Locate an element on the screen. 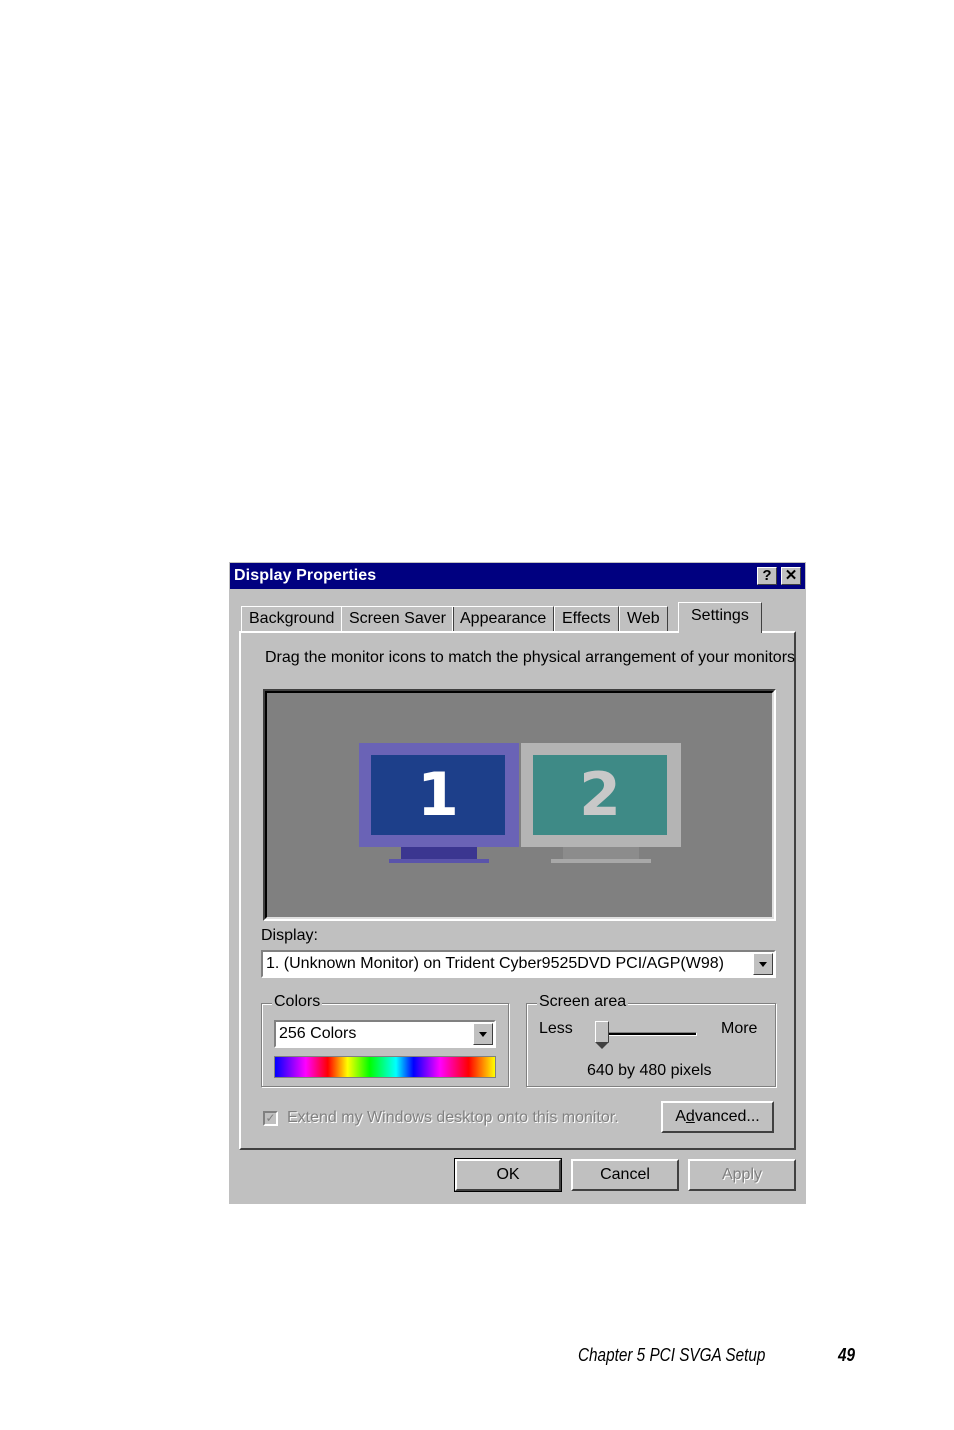 This screenshot has width=954, height=1430. screen-area-slider-track is located at coordinates (652, 1034).